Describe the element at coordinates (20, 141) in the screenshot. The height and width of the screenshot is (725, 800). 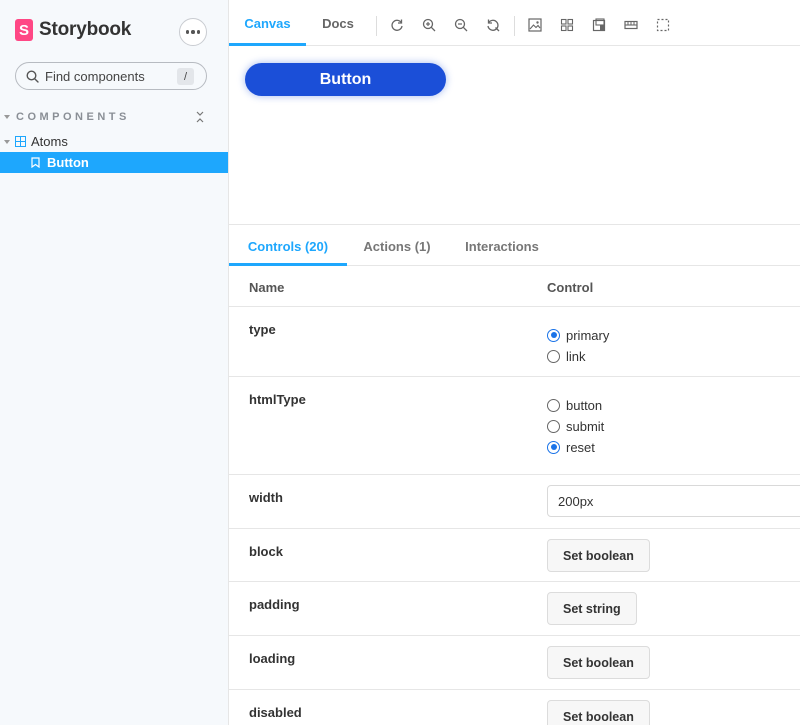
I see `component-group-icon` at that location.